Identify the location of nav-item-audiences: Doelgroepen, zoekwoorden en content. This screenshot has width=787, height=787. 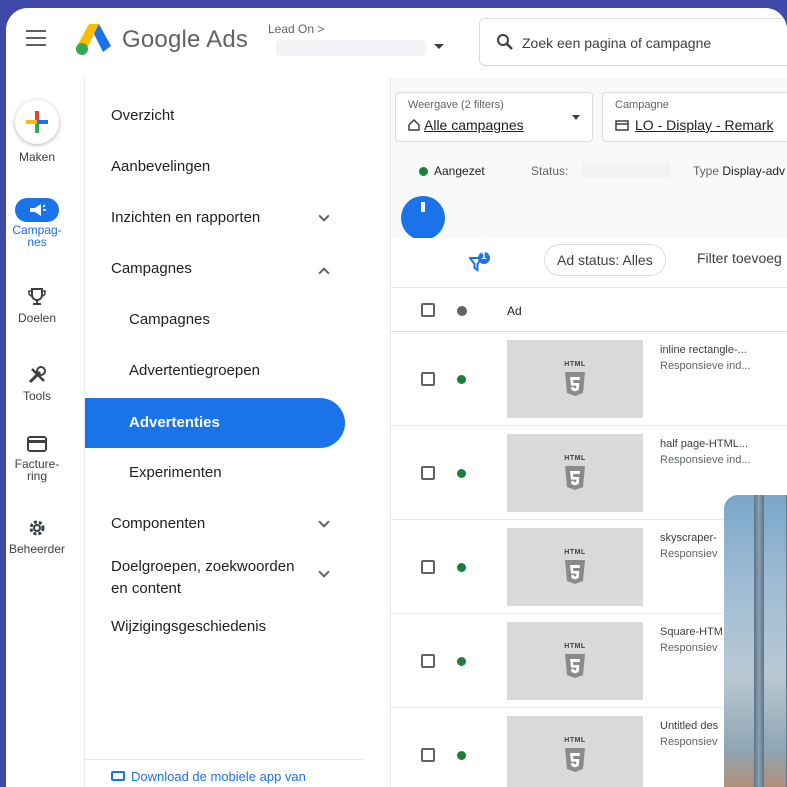
(202, 578).